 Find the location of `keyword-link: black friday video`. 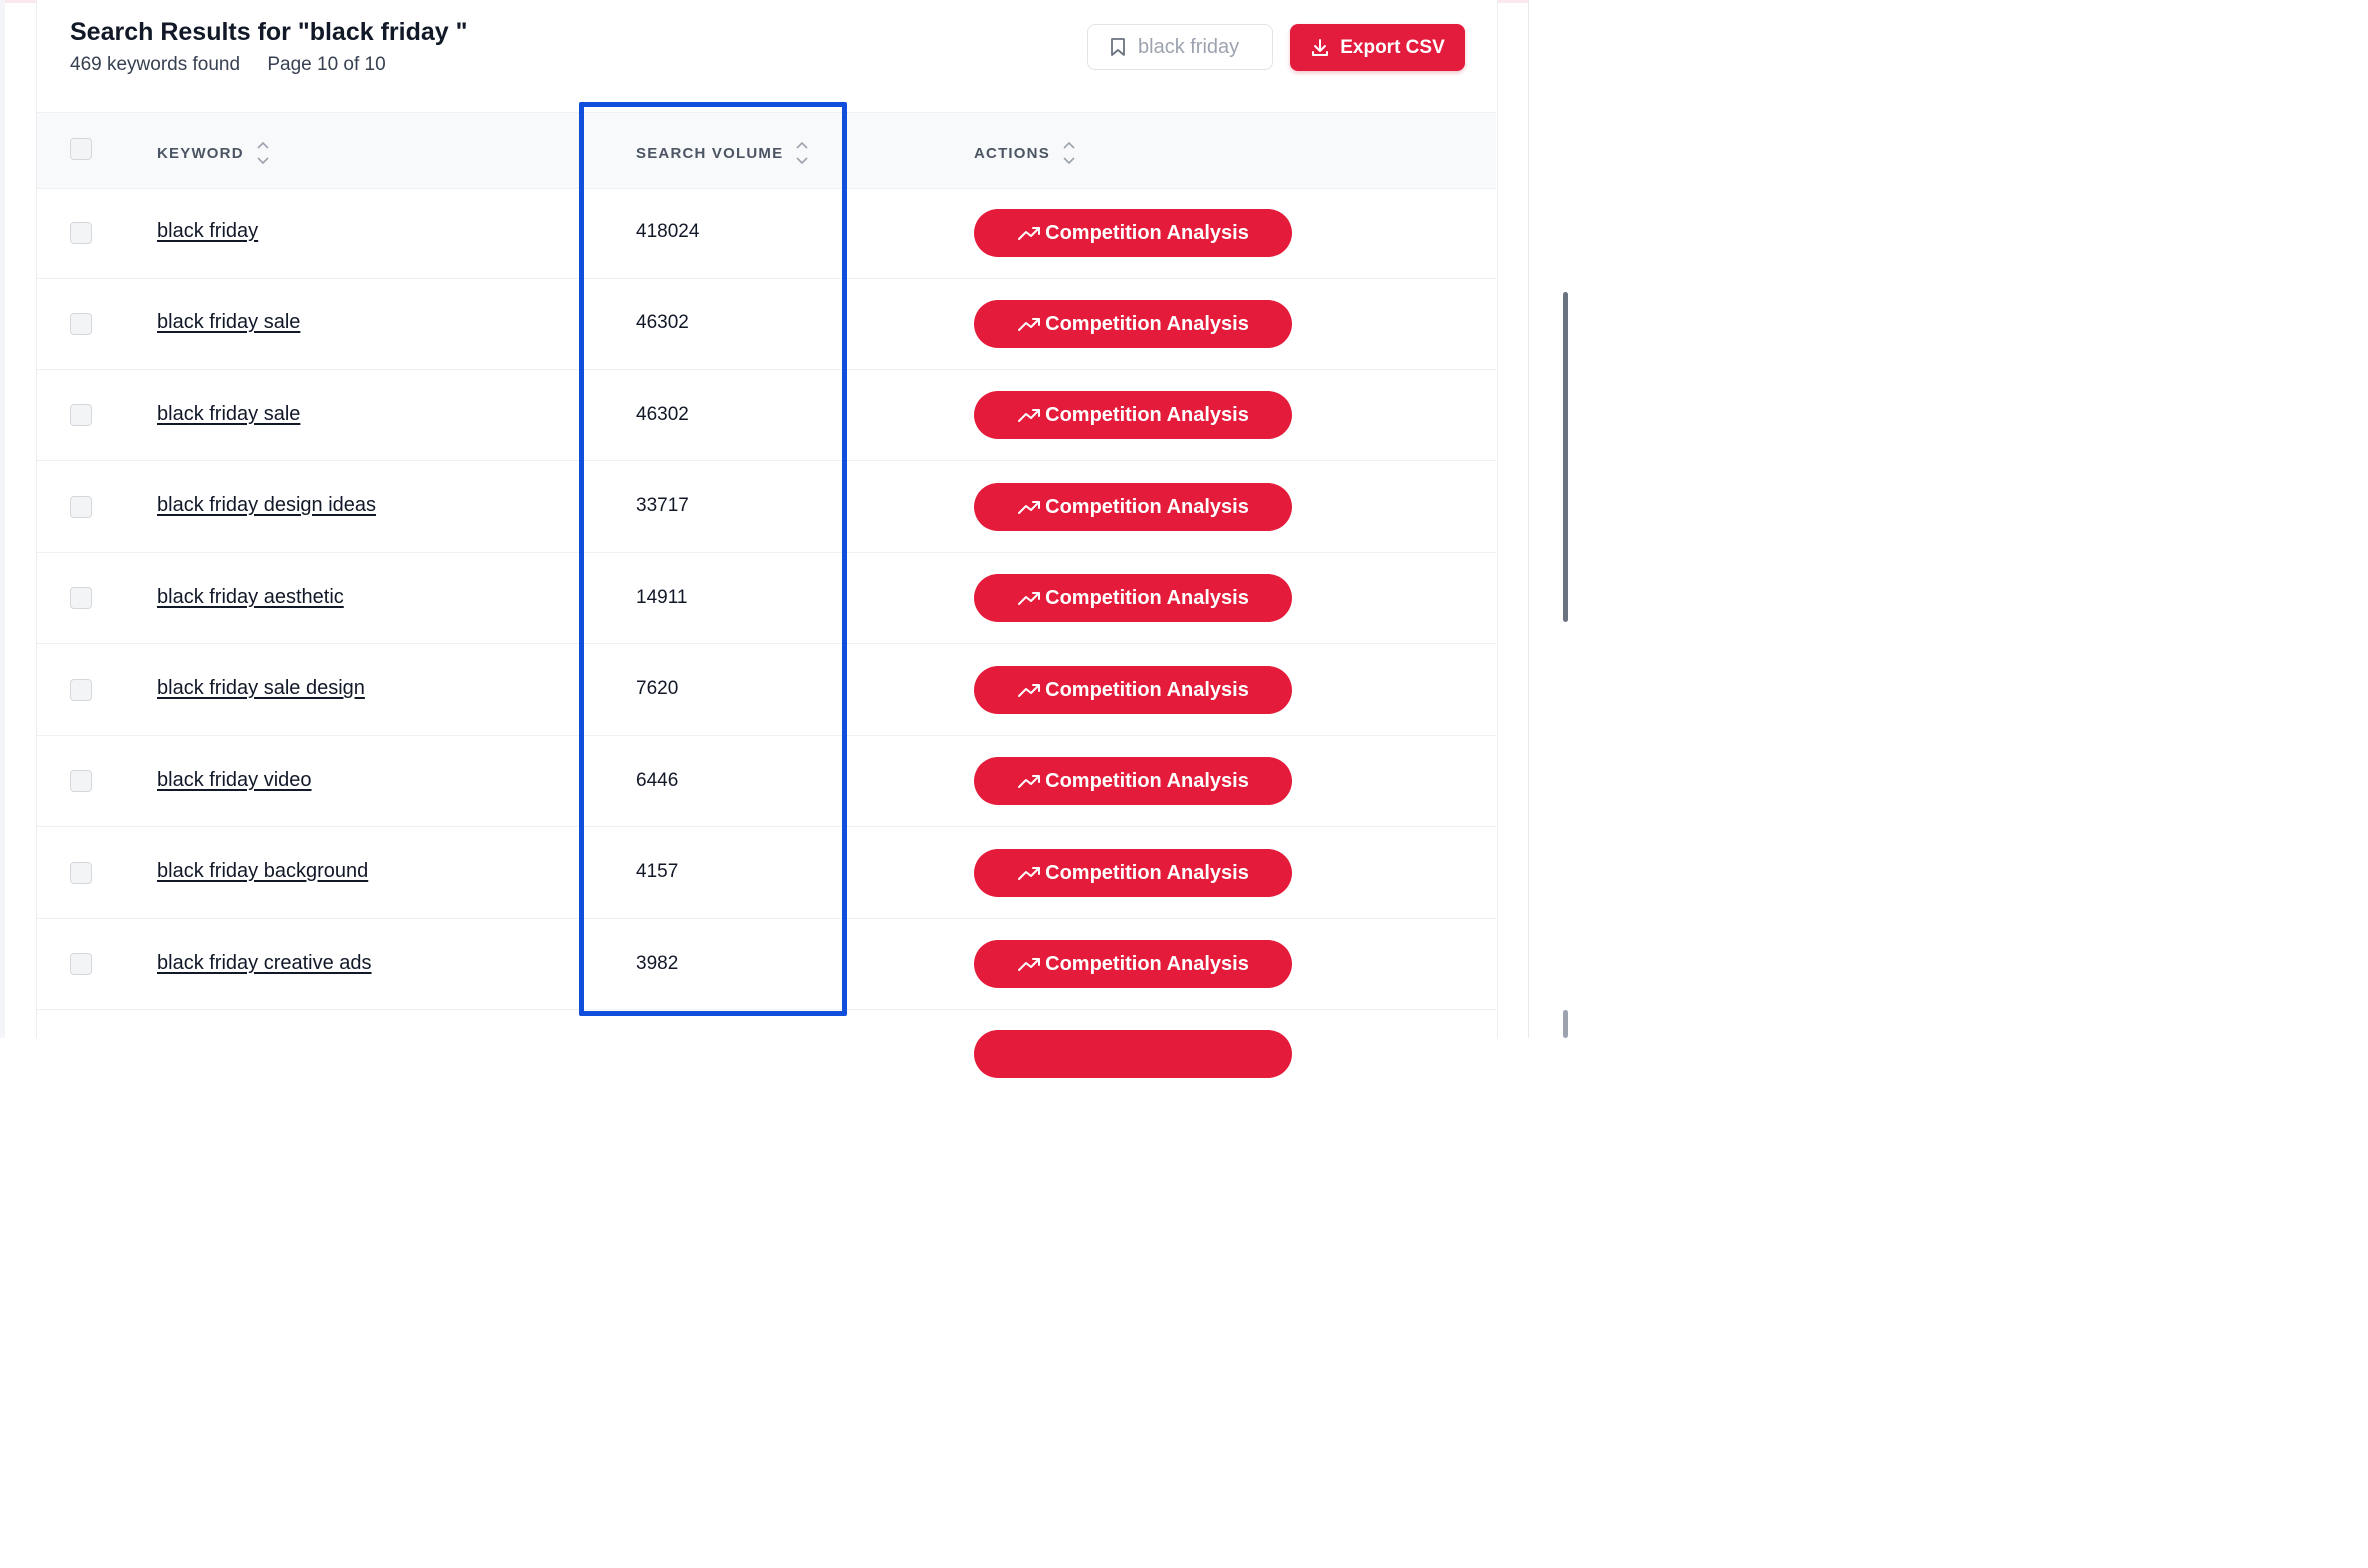

keyword-link: black friday video is located at coordinates (234, 780).